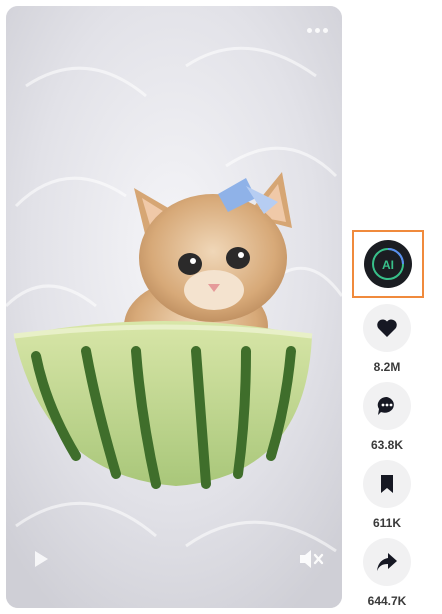 The width and height of the screenshot is (442, 614). What do you see at coordinates (387, 523) in the screenshot?
I see `bookmark-count: 611K` at bounding box center [387, 523].